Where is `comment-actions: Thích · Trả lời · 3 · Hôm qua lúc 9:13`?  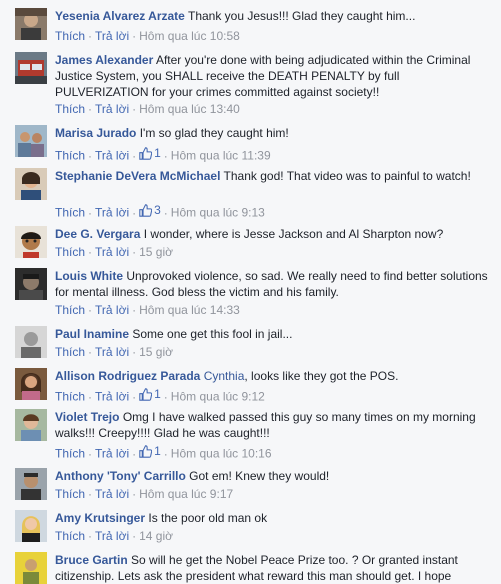
comment-actions: Thích · Trả lời · 3 · Hôm qua lúc 9:13 is located at coordinates (160, 211).